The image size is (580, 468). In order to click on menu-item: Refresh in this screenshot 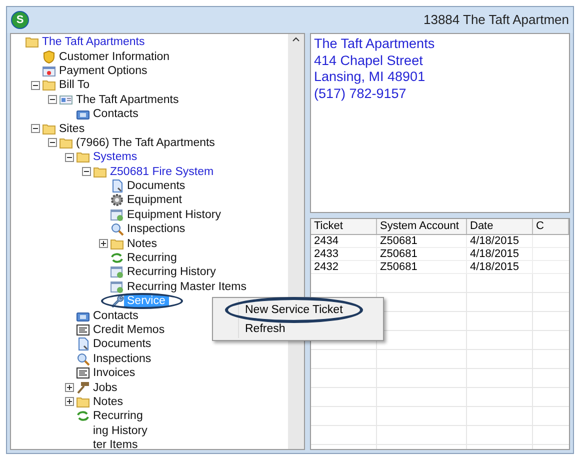, I will do `click(265, 329)`.